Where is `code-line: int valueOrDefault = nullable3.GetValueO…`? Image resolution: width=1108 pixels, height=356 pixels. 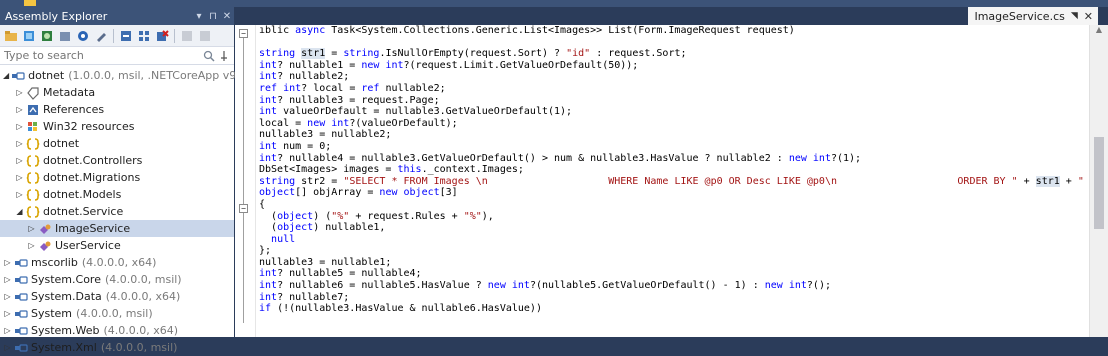 code-line: int valueOrDefault = nullable3.GetValueO… is located at coordinates (674, 112).